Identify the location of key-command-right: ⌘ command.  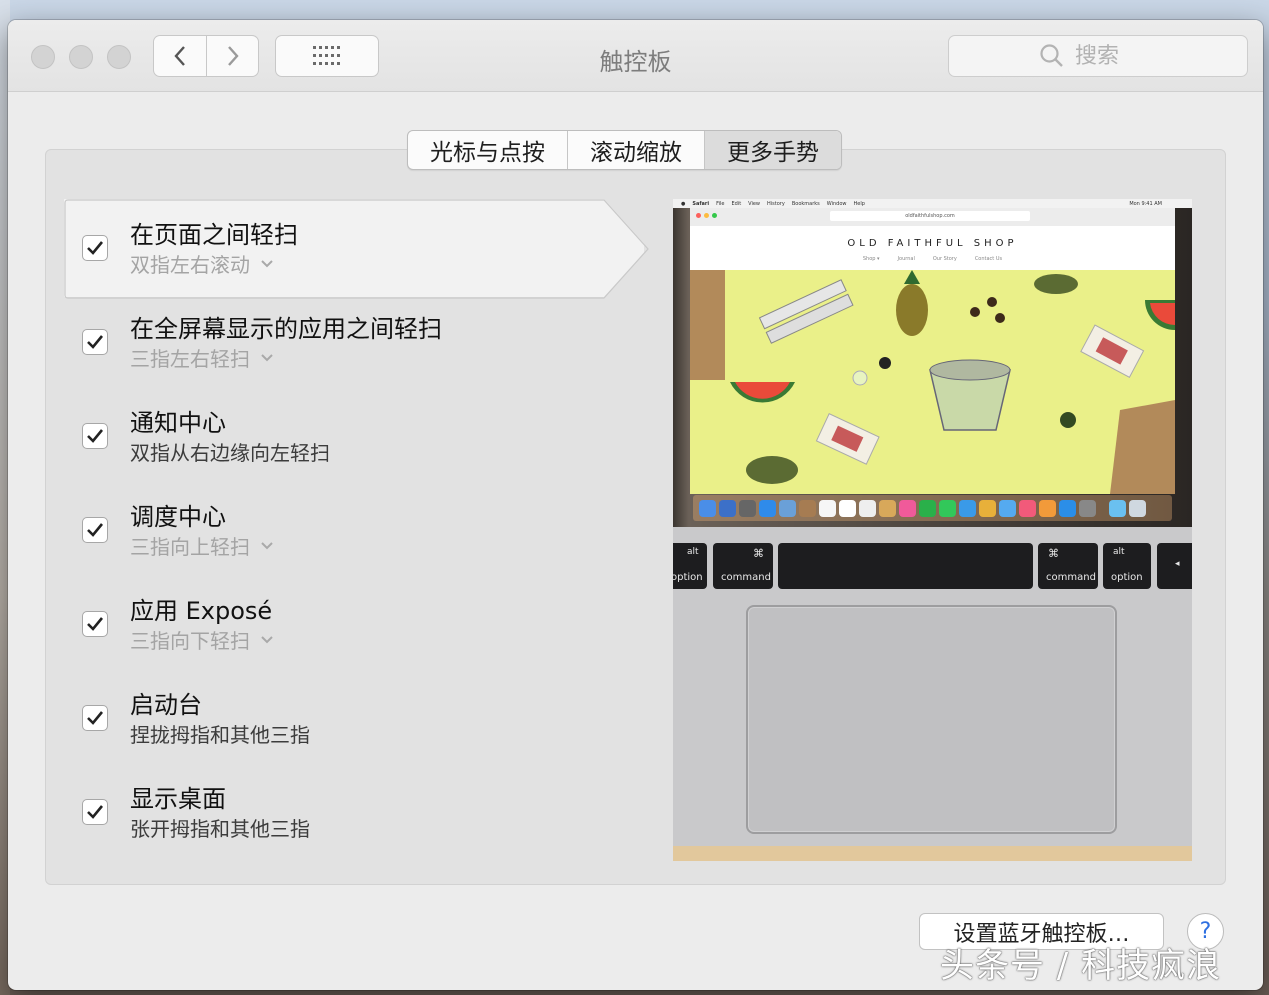
(1068, 566).